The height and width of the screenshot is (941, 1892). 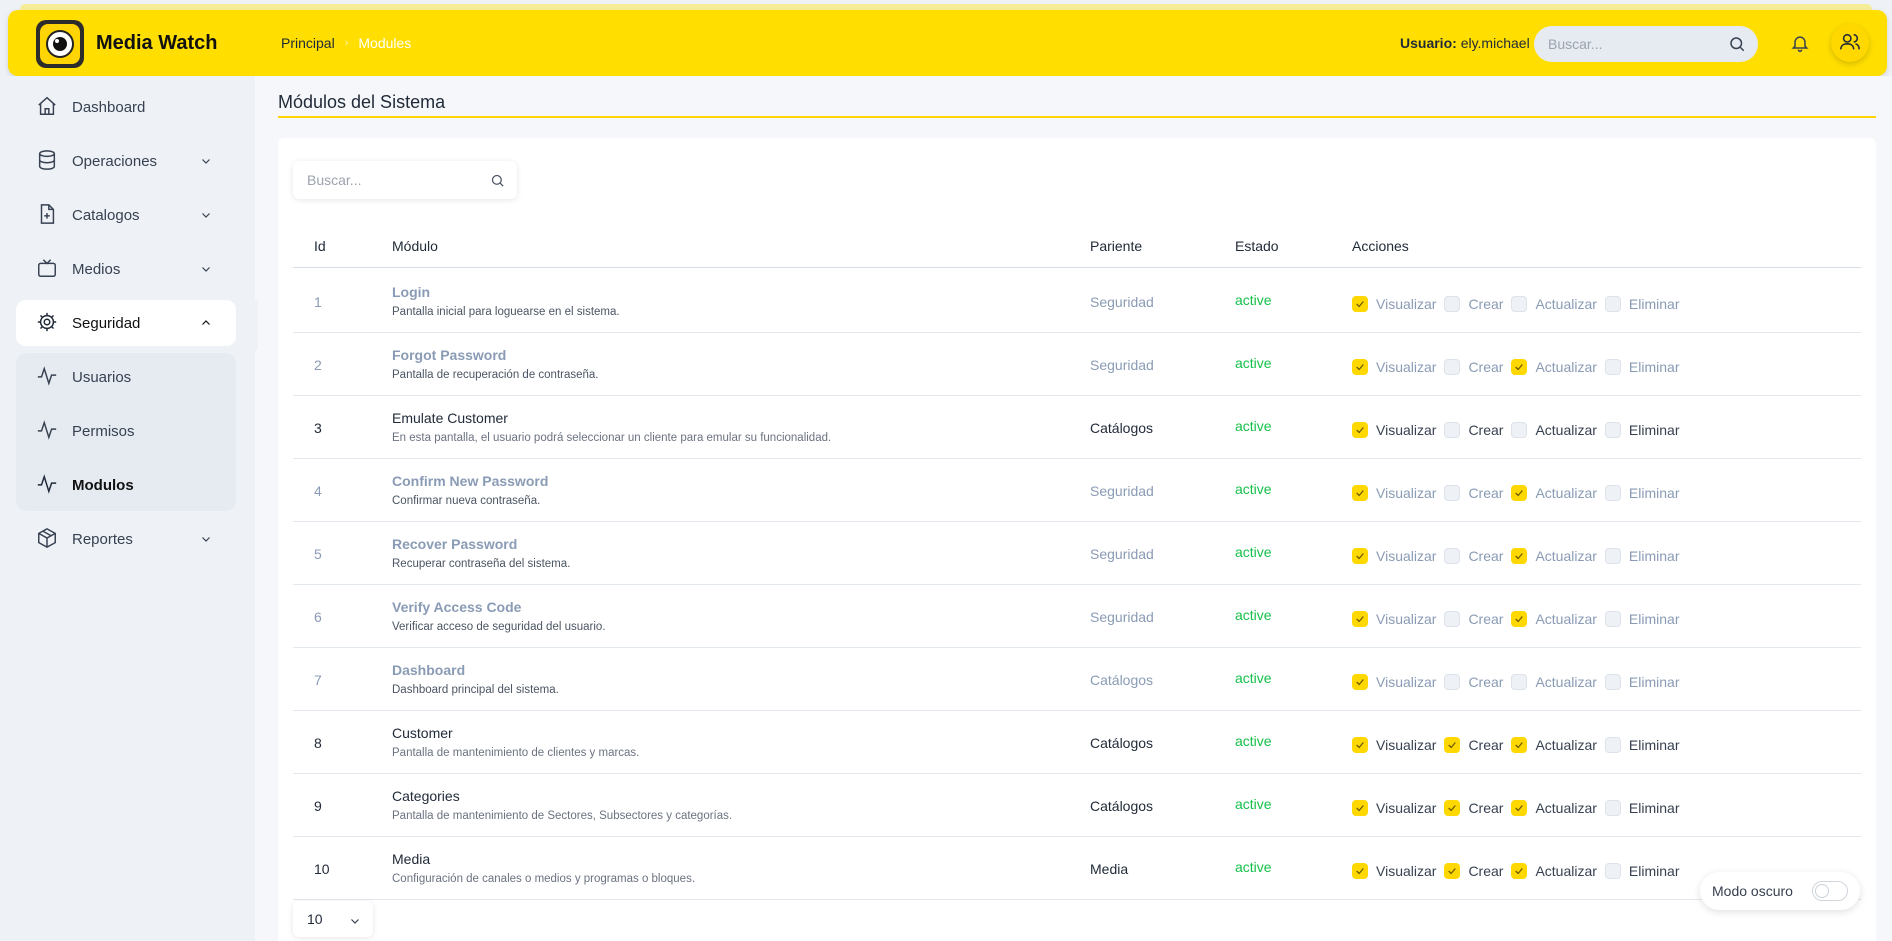 What do you see at coordinates (1850, 43) in the screenshot?
I see `users-button` at bounding box center [1850, 43].